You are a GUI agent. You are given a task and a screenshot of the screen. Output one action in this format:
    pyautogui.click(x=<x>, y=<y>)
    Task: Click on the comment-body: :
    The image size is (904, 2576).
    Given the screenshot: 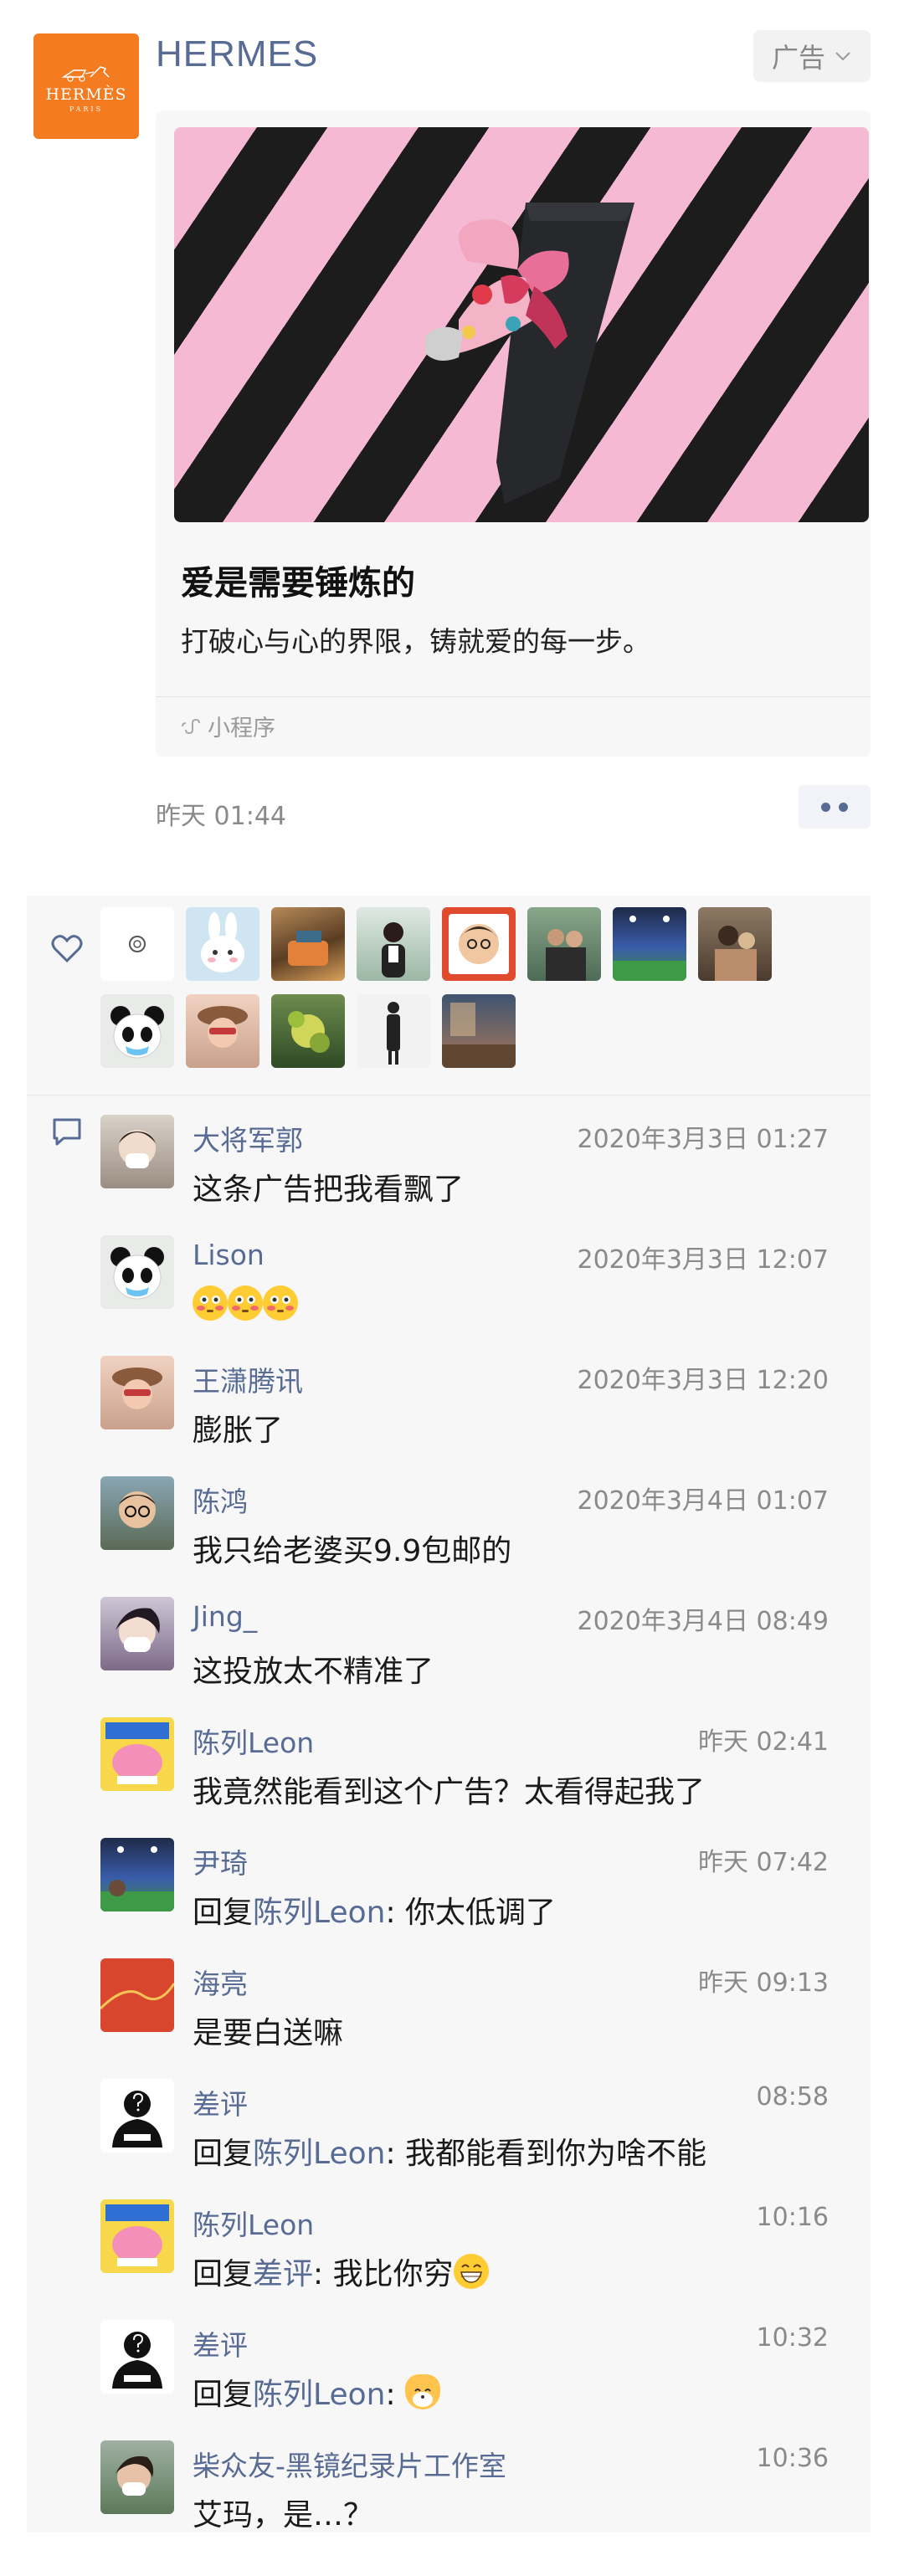 What is the action you would take?
    pyautogui.click(x=396, y=2395)
    